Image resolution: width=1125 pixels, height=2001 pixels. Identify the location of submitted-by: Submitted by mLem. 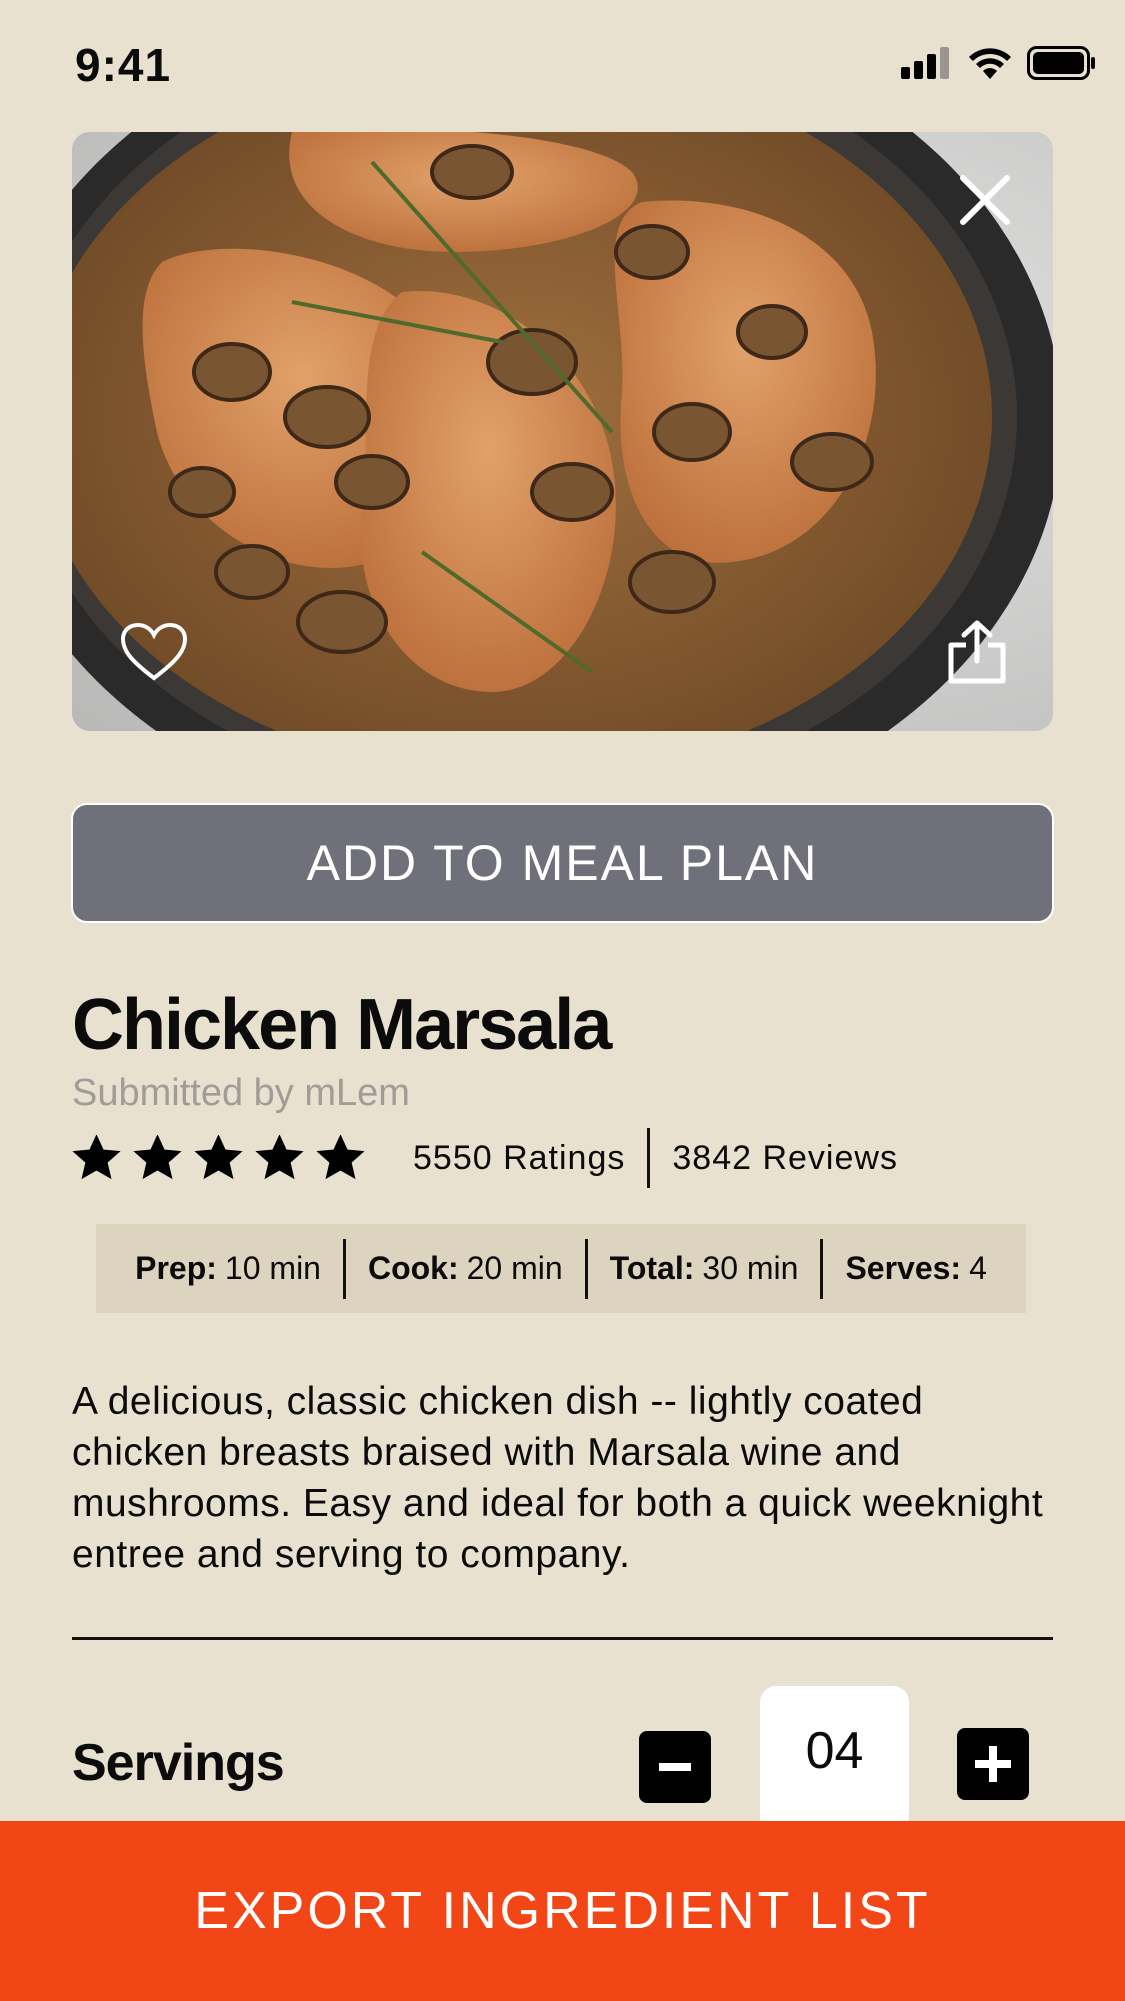
(241, 1093).